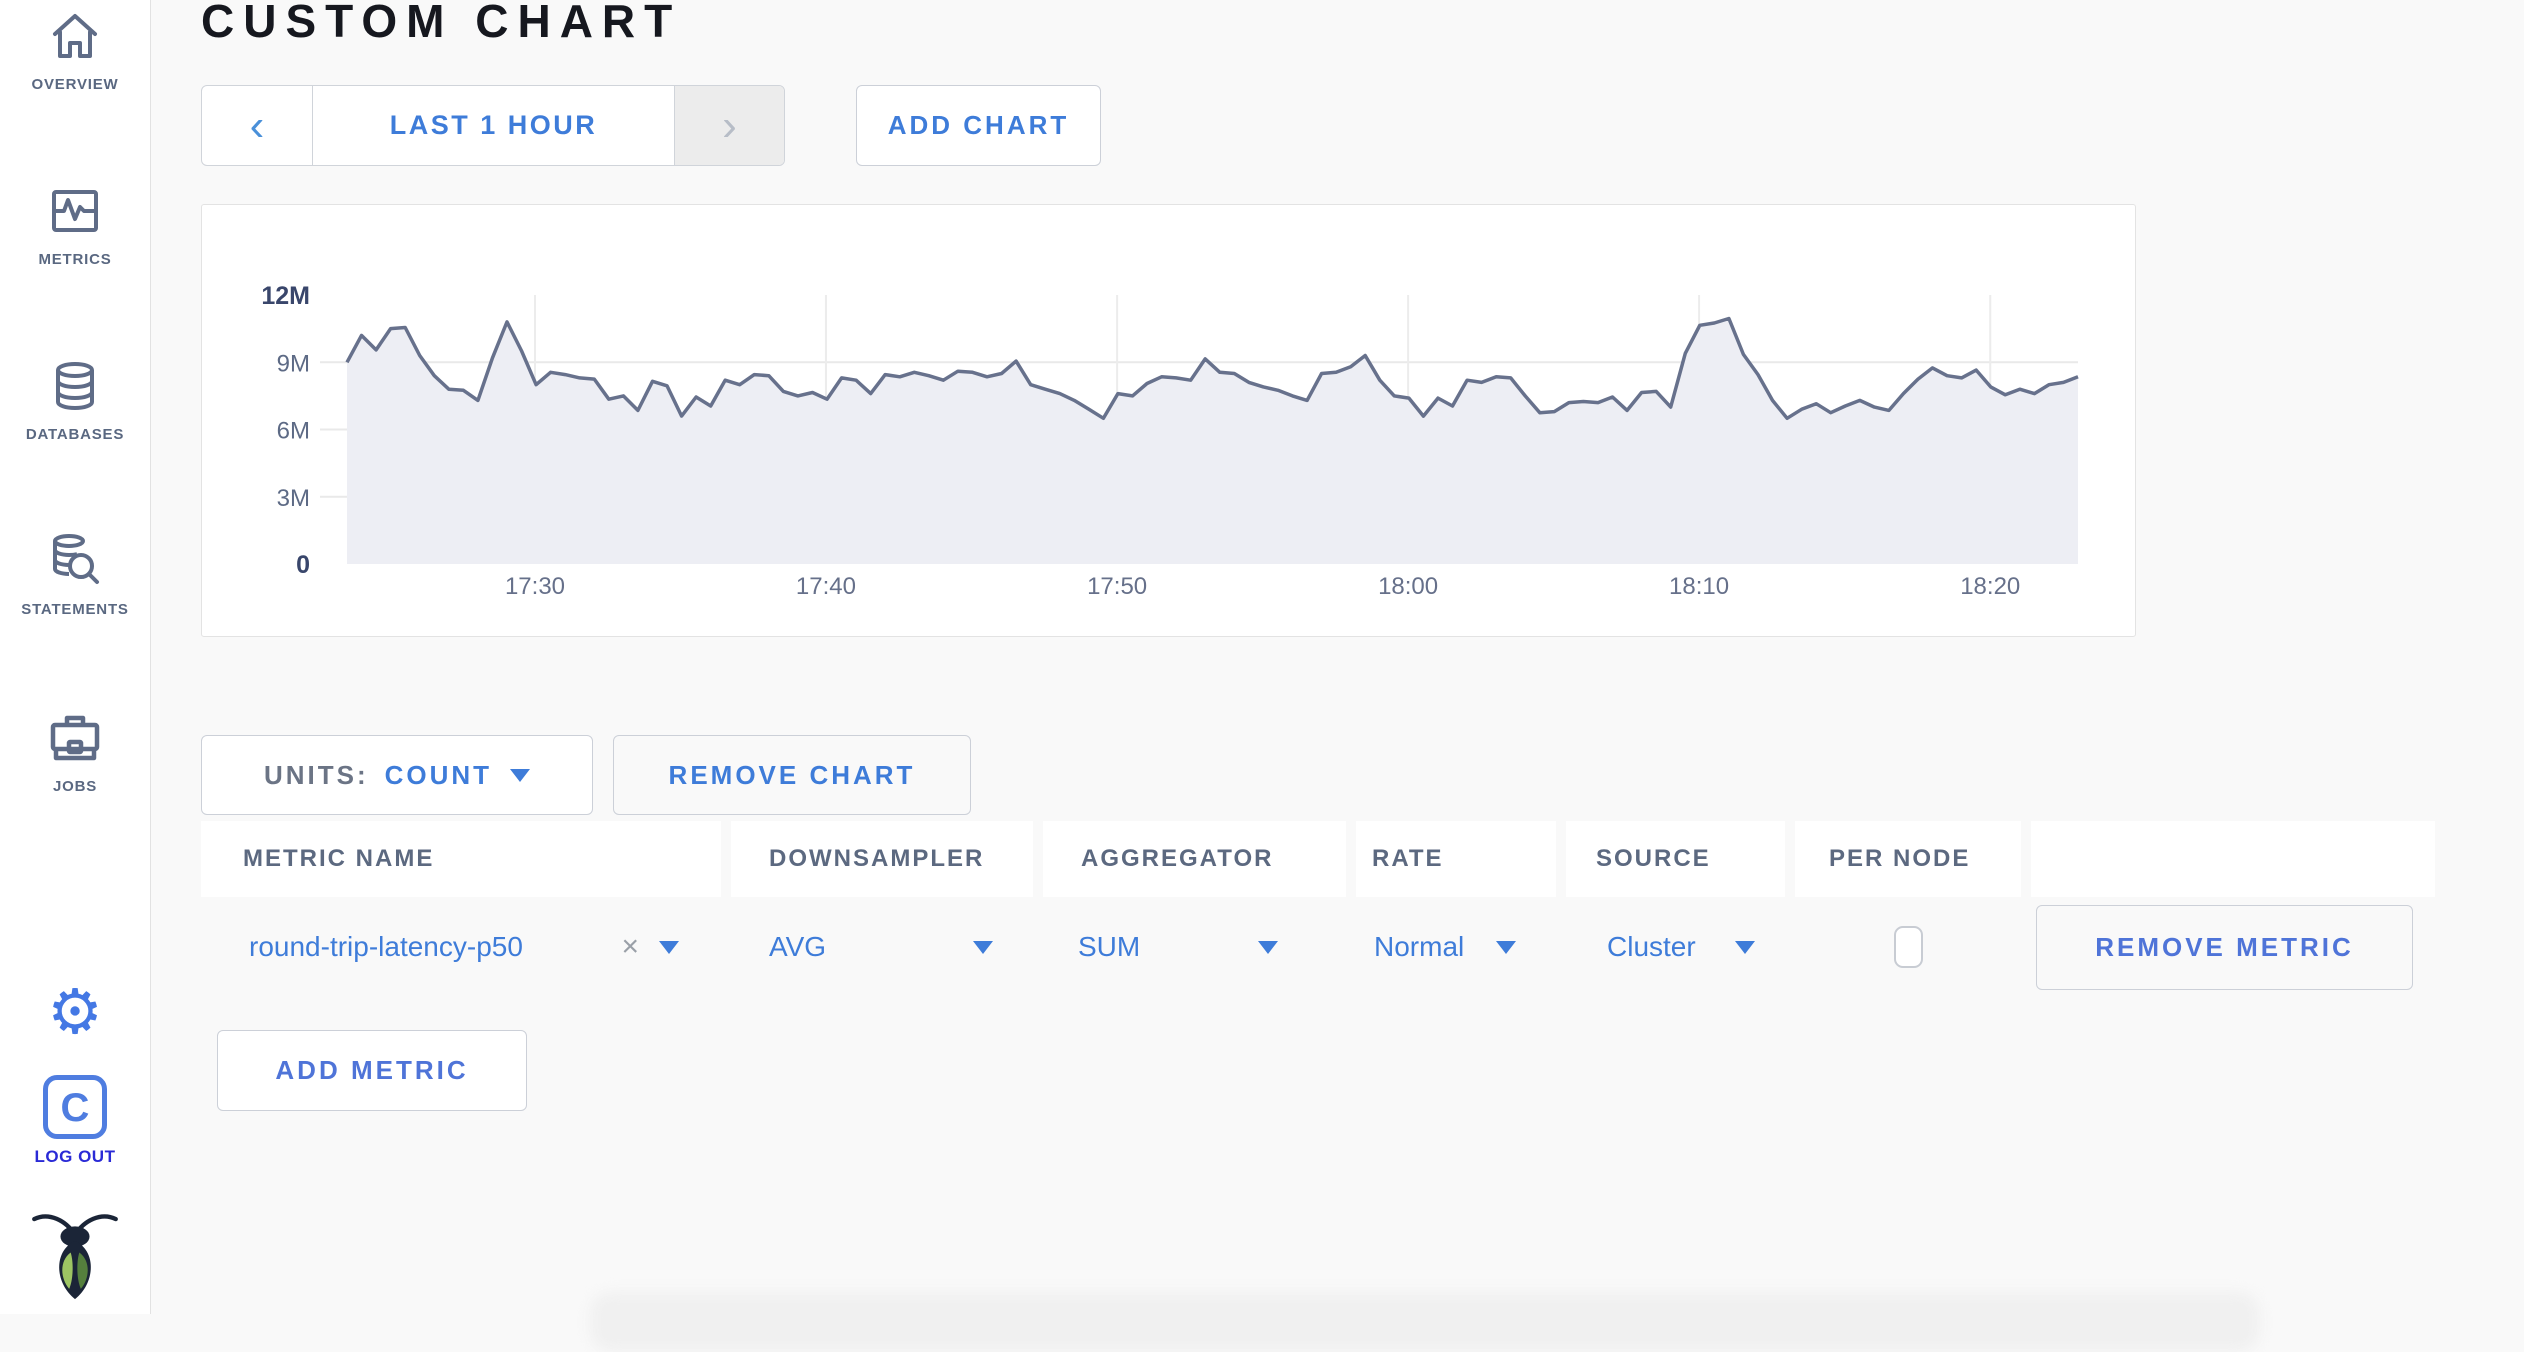  Describe the element at coordinates (75, 1156) in the screenshot. I see `logout-label: LOG OUT` at that location.